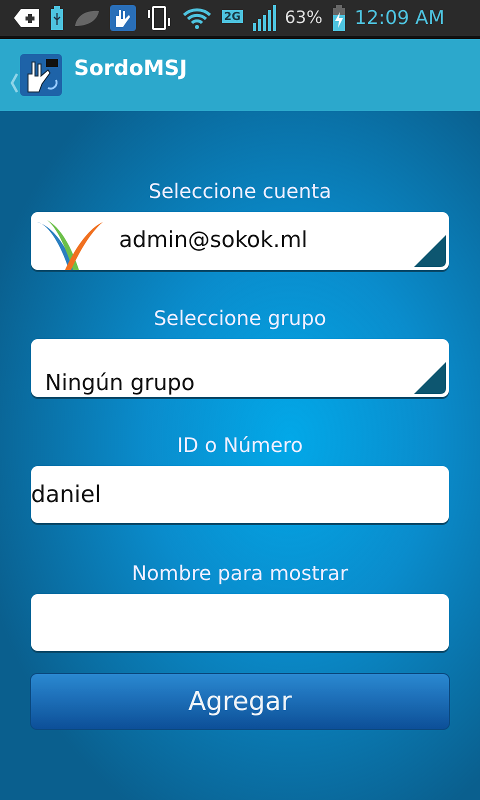 This screenshot has width=480, height=800. Describe the element at coordinates (240, 446) in the screenshot. I see `field-label: ID o Número` at that location.